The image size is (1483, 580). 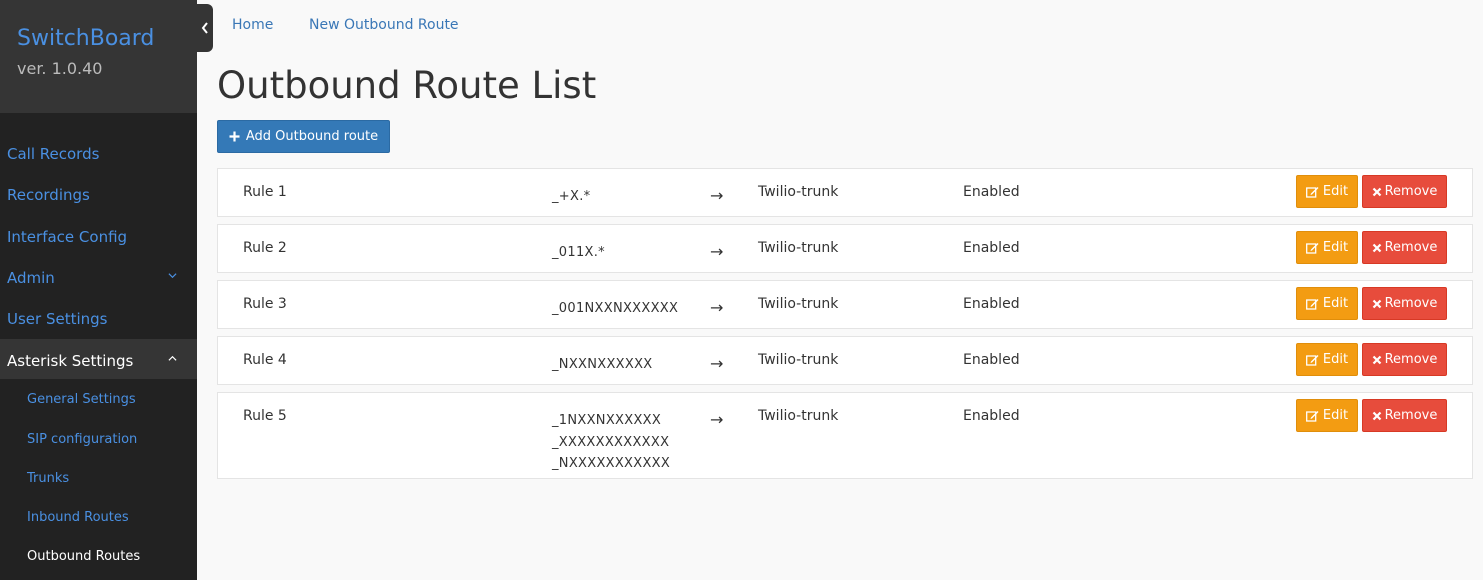 I want to click on route-patterns: _+X.*, so click(x=571, y=197).